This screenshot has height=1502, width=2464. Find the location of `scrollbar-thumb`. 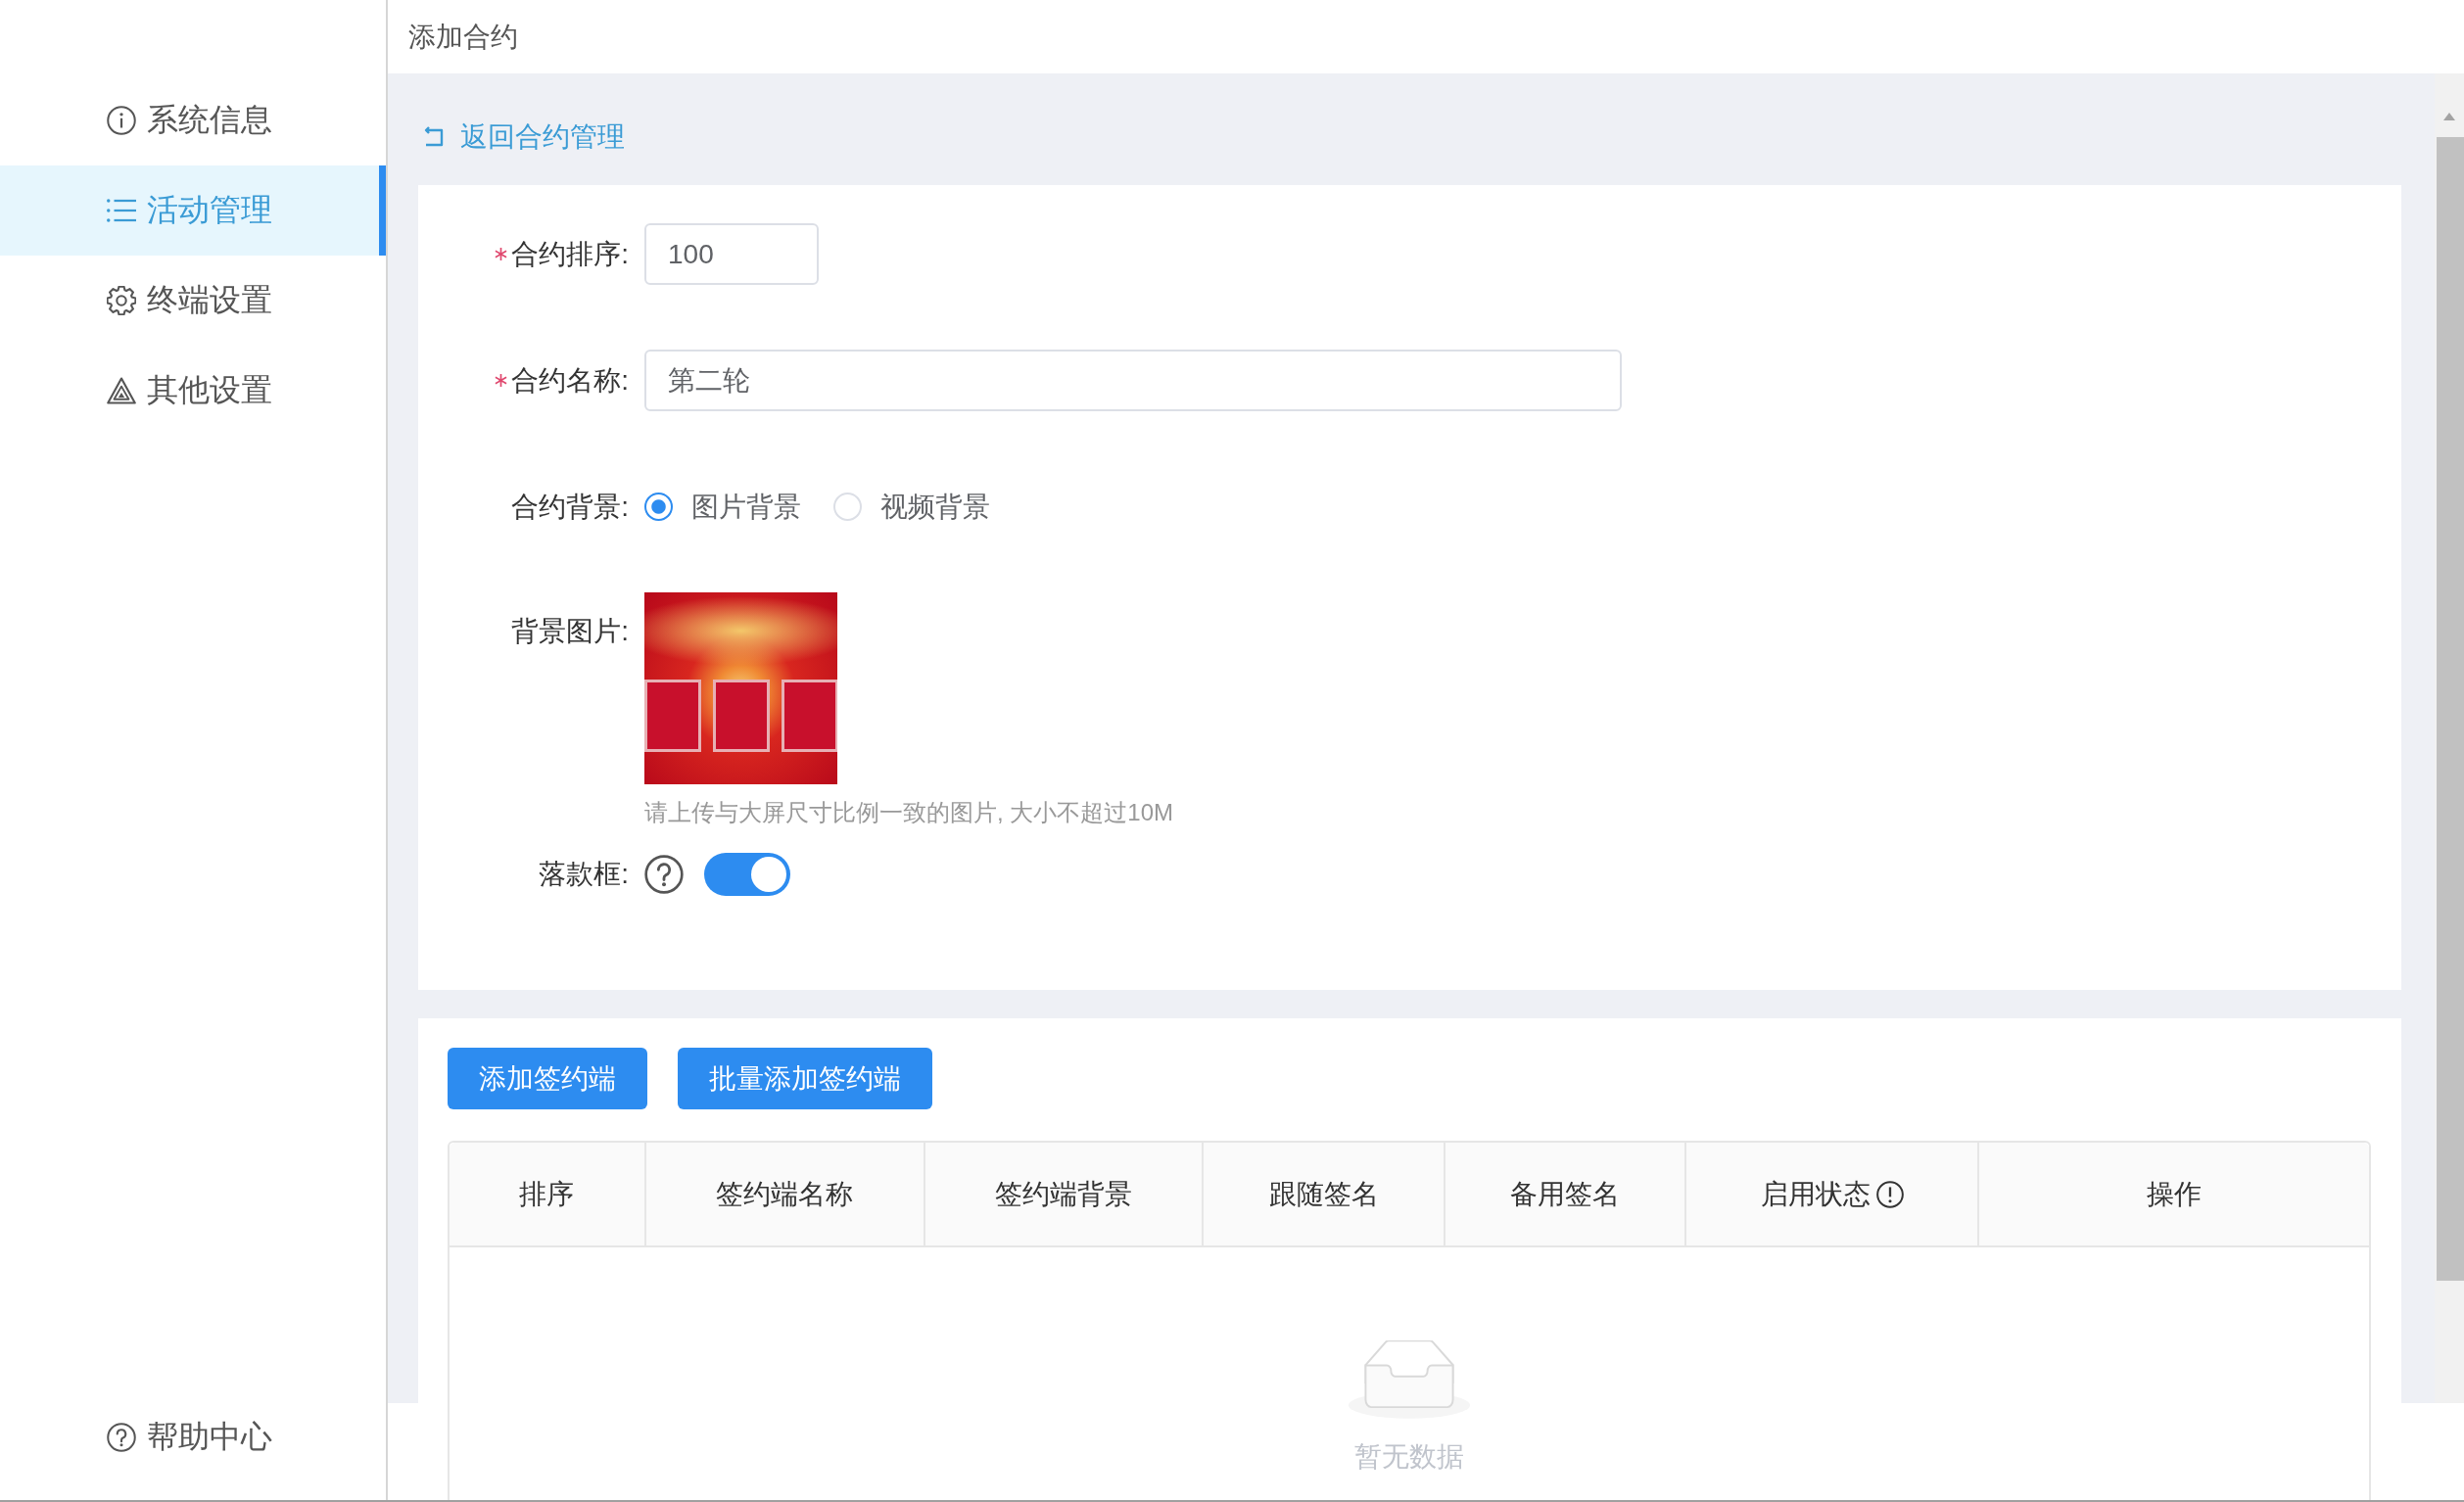

scrollbar-thumb is located at coordinates (2450, 709).